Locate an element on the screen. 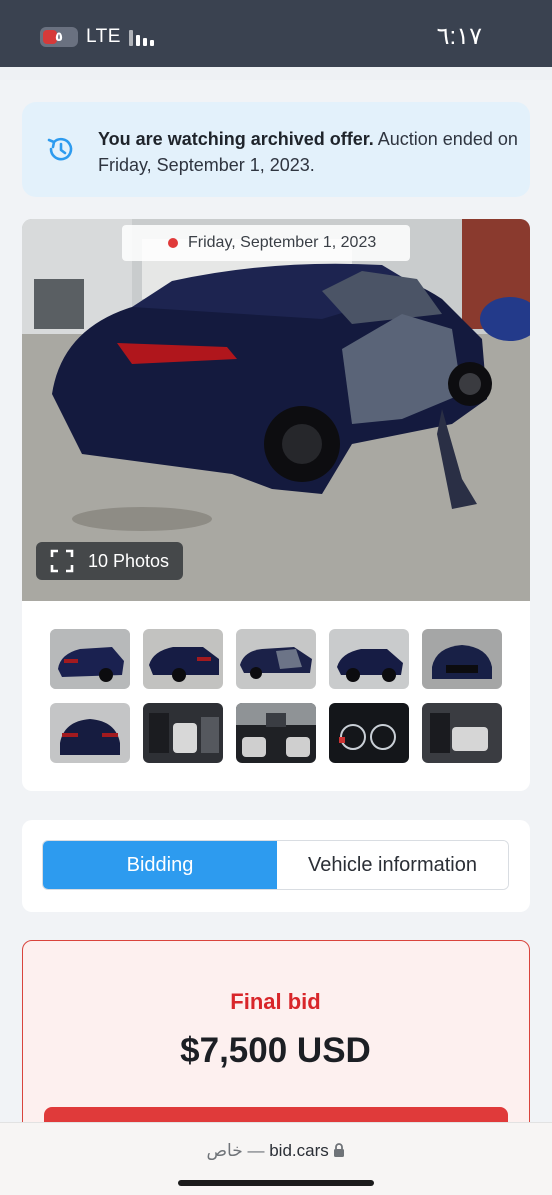 This screenshot has height=1195, width=552. battery-level: ٥ is located at coordinates (59, 36).